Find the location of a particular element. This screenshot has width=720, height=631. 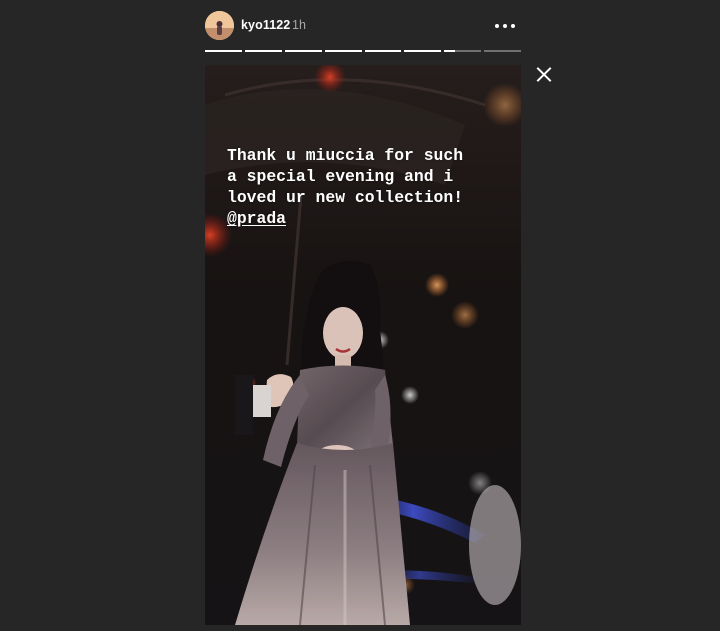

close-icon is located at coordinates (544, 74).